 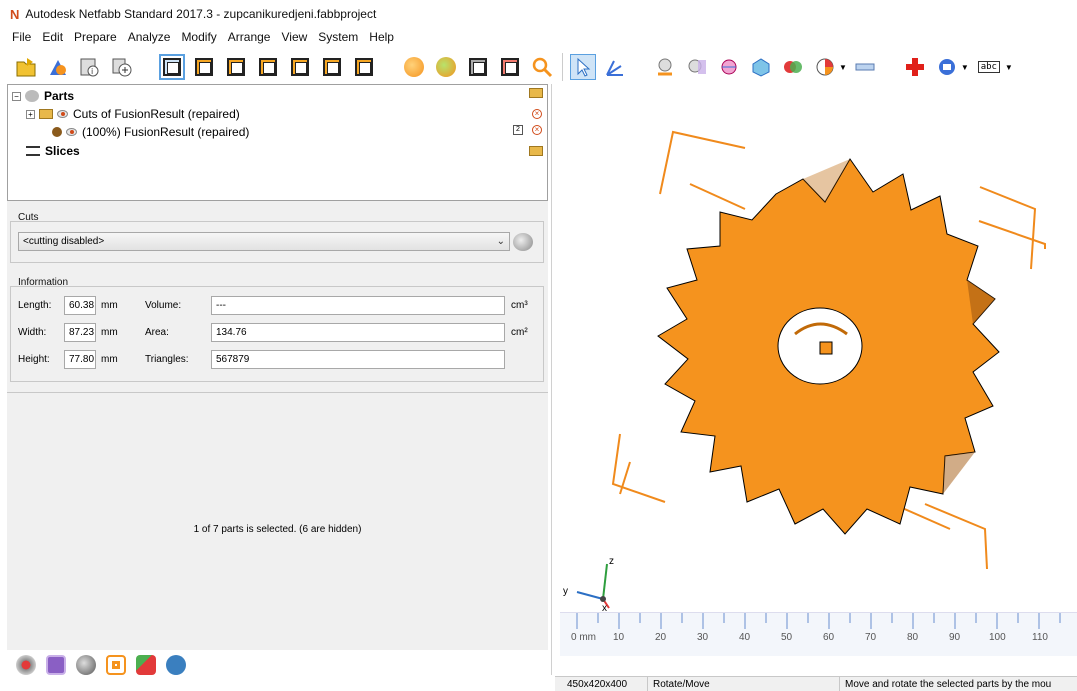 What do you see at coordinates (35, 305) in the screenshot?
I see `length-label: Length:` at bounding box center [35, 305].